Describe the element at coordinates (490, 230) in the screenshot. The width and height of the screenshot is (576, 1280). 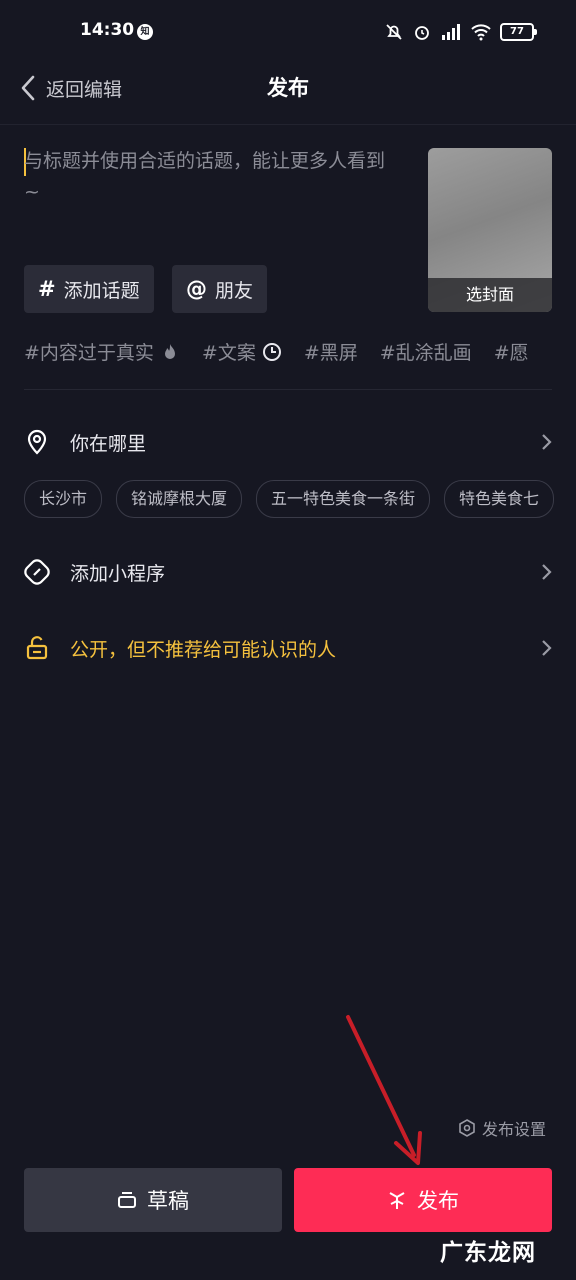
I see `cover-picker: 选封面` at that location.